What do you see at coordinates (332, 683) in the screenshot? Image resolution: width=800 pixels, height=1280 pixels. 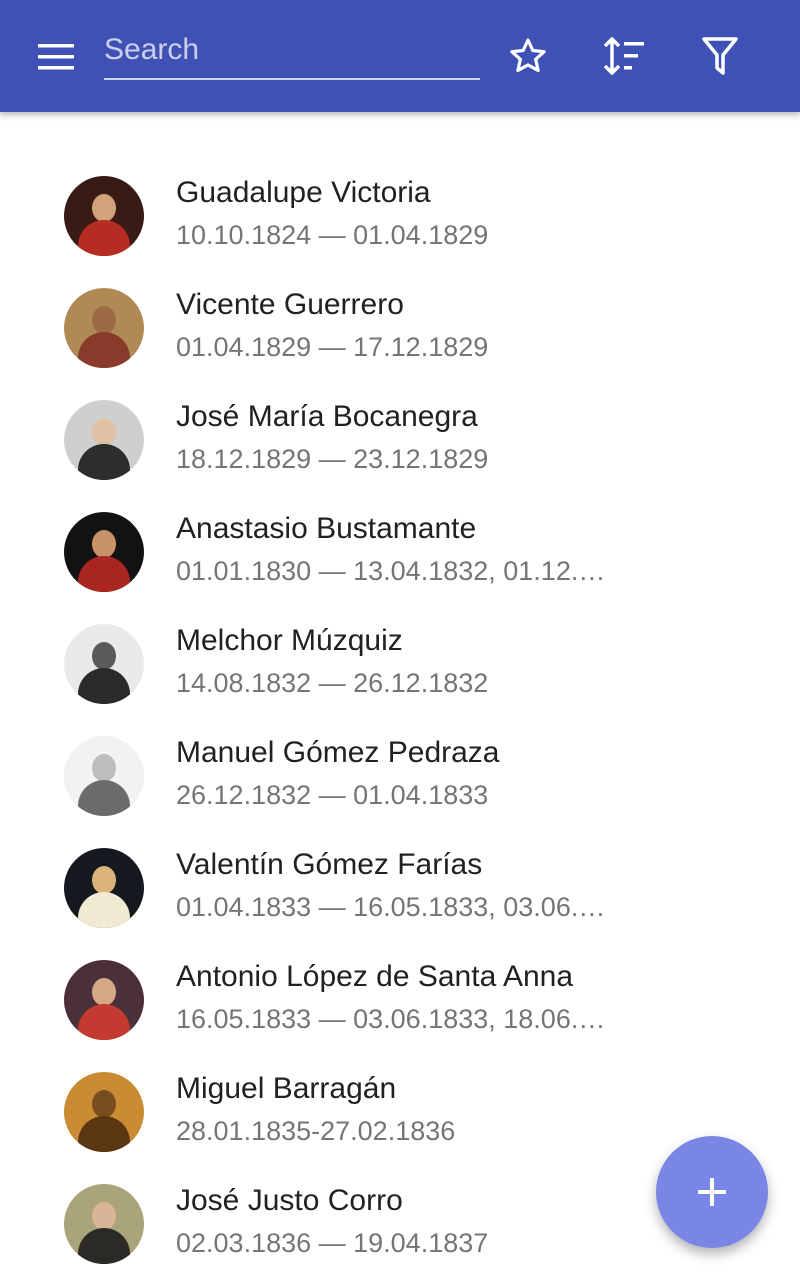 I see `term-dates: 14.08.1832 — 26.12.1832` at bounding box center [332, 683].